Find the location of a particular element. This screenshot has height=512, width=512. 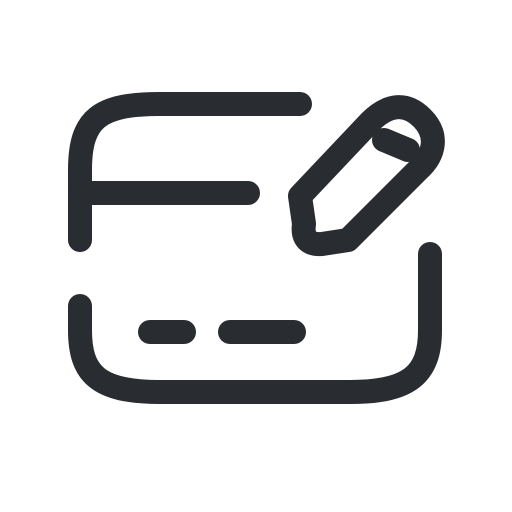

pencil-body is located at coordinates (366, 176).